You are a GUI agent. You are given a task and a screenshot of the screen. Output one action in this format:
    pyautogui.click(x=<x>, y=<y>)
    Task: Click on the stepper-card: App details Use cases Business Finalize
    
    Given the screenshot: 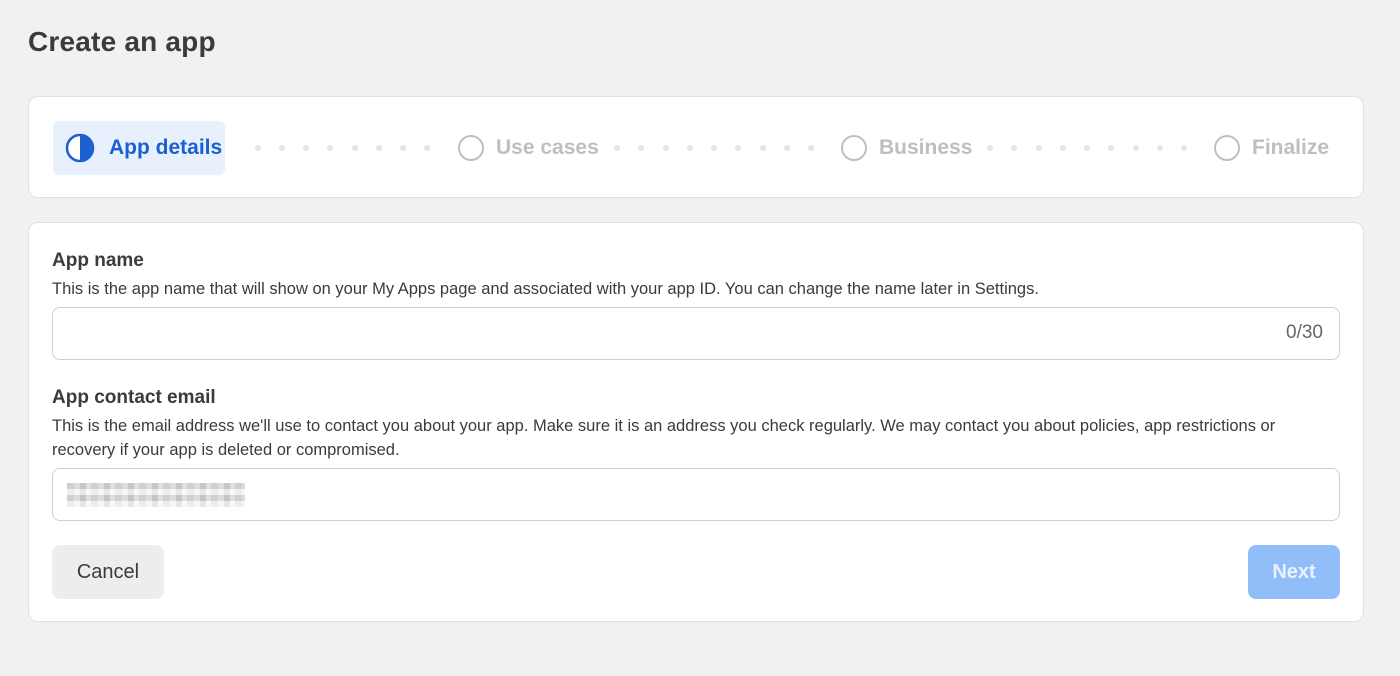 What is the action you would take?
    pyautogui.click(x=696, y=147)
    